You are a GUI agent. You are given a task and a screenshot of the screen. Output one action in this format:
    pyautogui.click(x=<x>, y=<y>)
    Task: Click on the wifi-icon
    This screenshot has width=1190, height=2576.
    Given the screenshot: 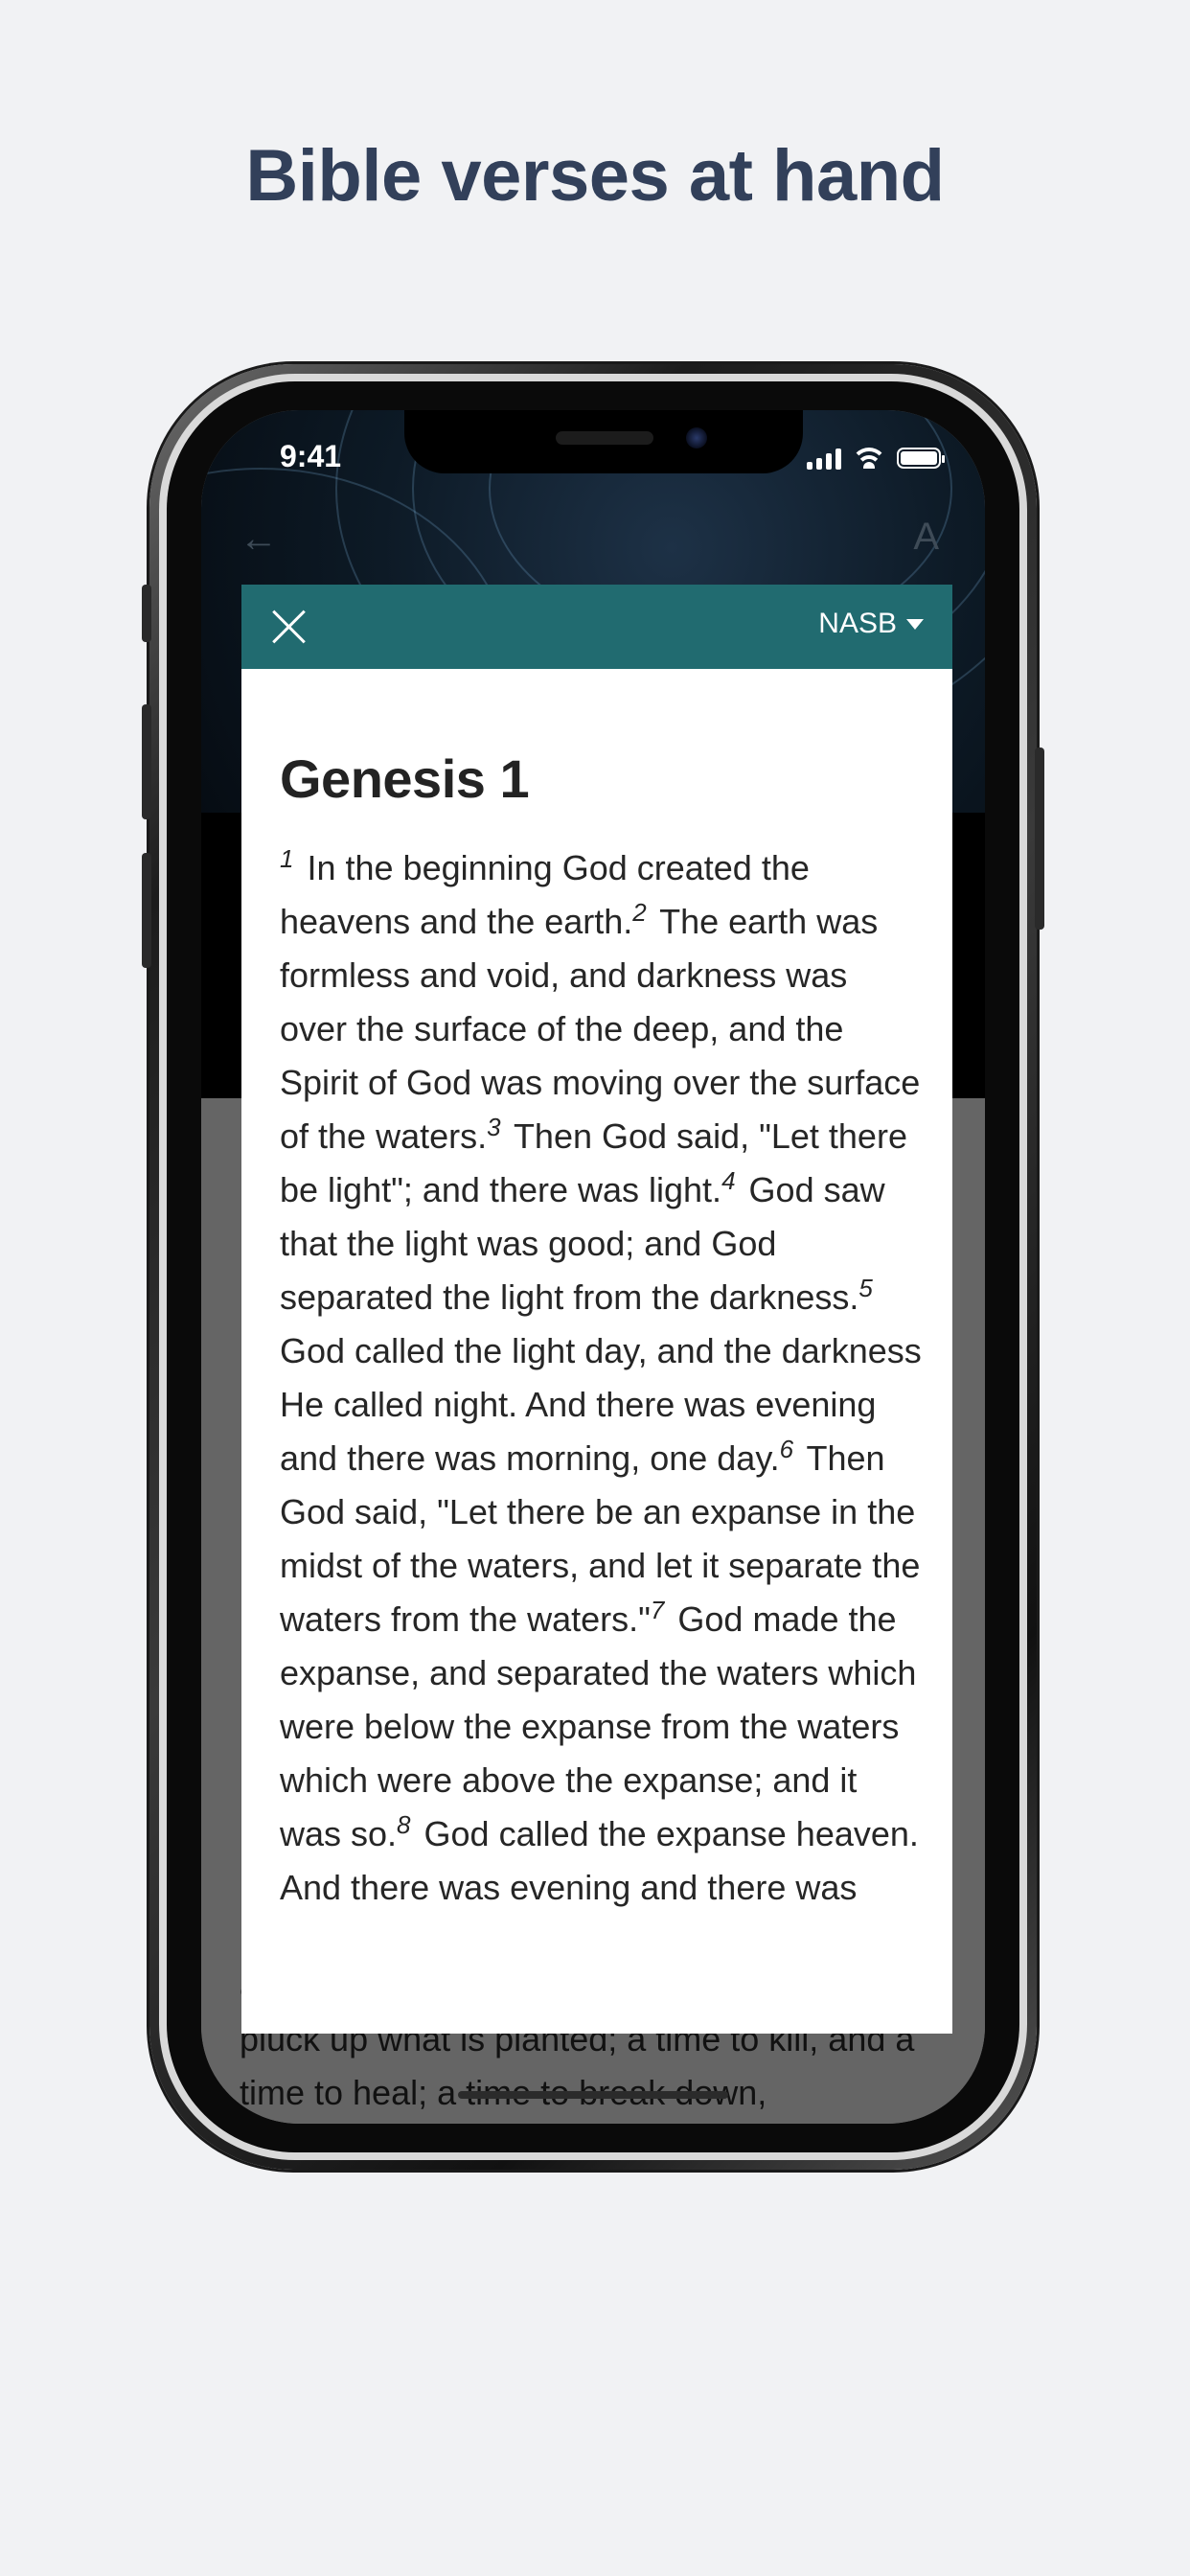 What is the action you would take?
    pyautogui.click(x=869, y=458)
    